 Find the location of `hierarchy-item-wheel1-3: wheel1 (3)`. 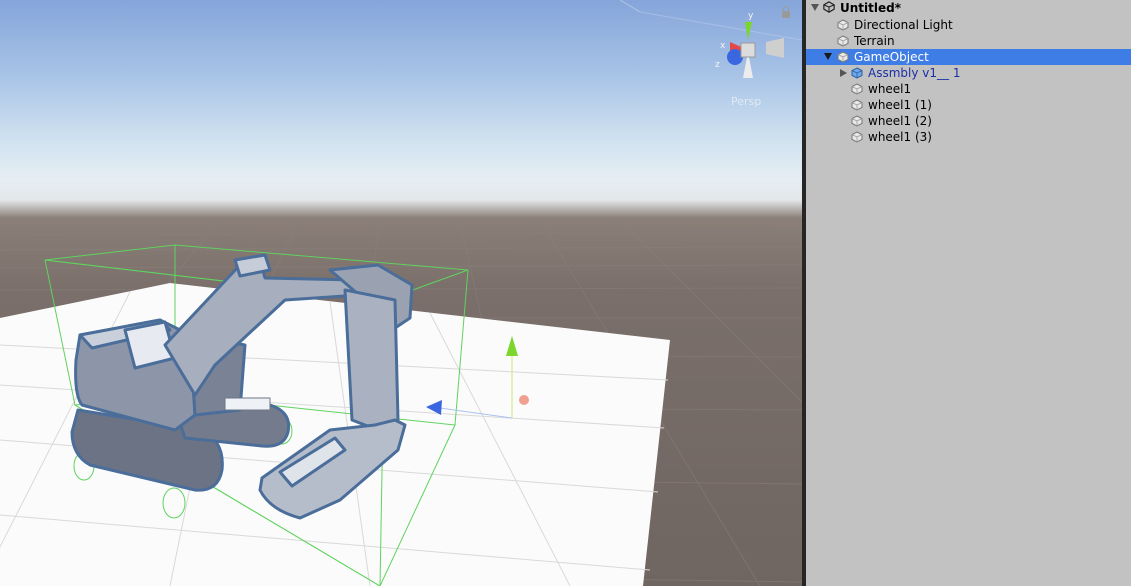

hierarchy-item-wheel1-3: wheel1 (3) is located at coordinates (968, 137).